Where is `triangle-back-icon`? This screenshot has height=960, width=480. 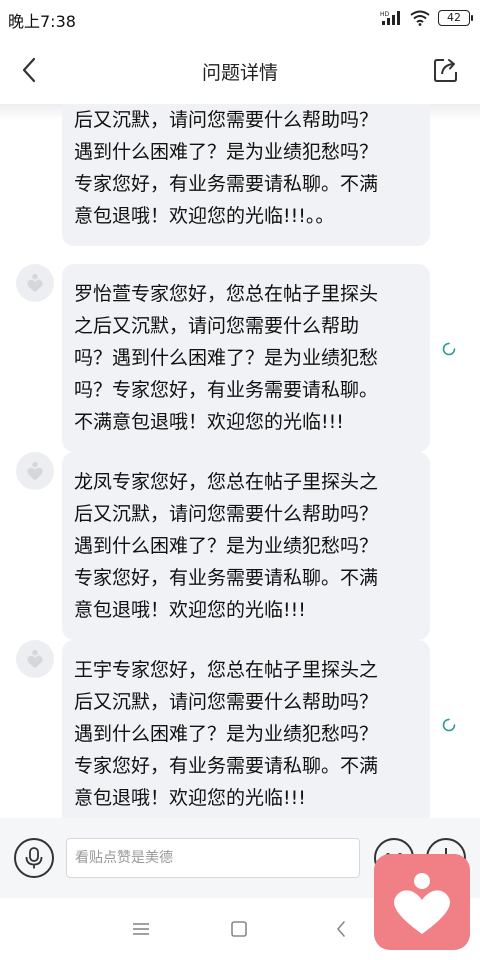 triangle-back-icon is located at coordinates (340, 929).